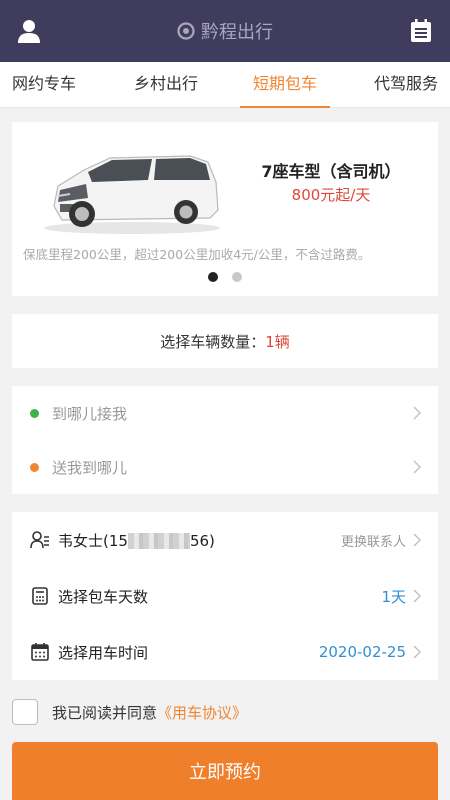  I want to click on agreement-row: 我已阅读并同意 《用车协议》, so click(129, 712).